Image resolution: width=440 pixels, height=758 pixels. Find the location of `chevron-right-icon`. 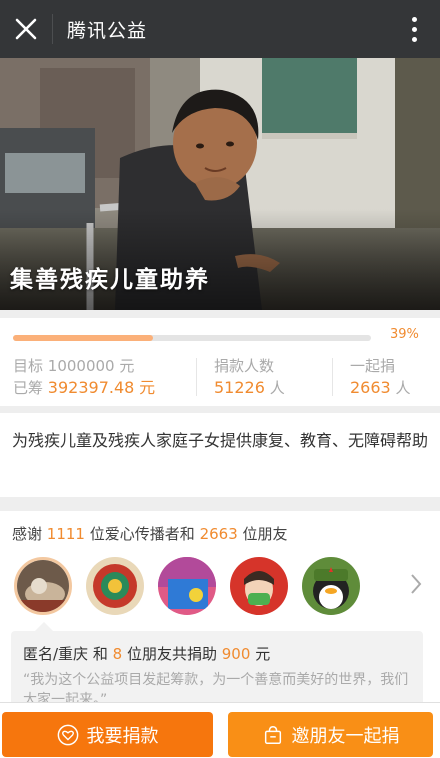

chevron-right-icon is located at coordinates (416, 584).